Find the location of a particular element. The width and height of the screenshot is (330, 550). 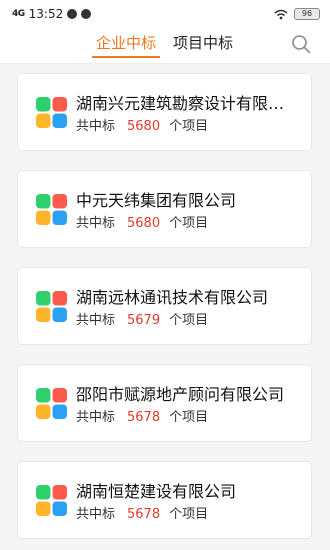

status-time: 13:52 is located at coordinates (46, 14).